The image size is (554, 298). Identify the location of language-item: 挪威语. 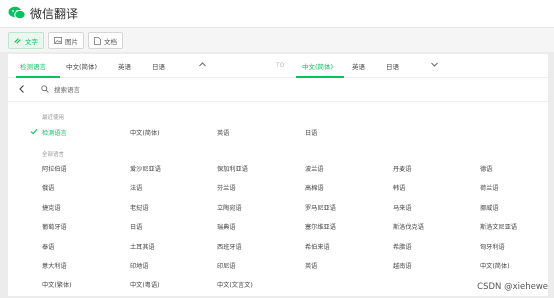
(489, 207).